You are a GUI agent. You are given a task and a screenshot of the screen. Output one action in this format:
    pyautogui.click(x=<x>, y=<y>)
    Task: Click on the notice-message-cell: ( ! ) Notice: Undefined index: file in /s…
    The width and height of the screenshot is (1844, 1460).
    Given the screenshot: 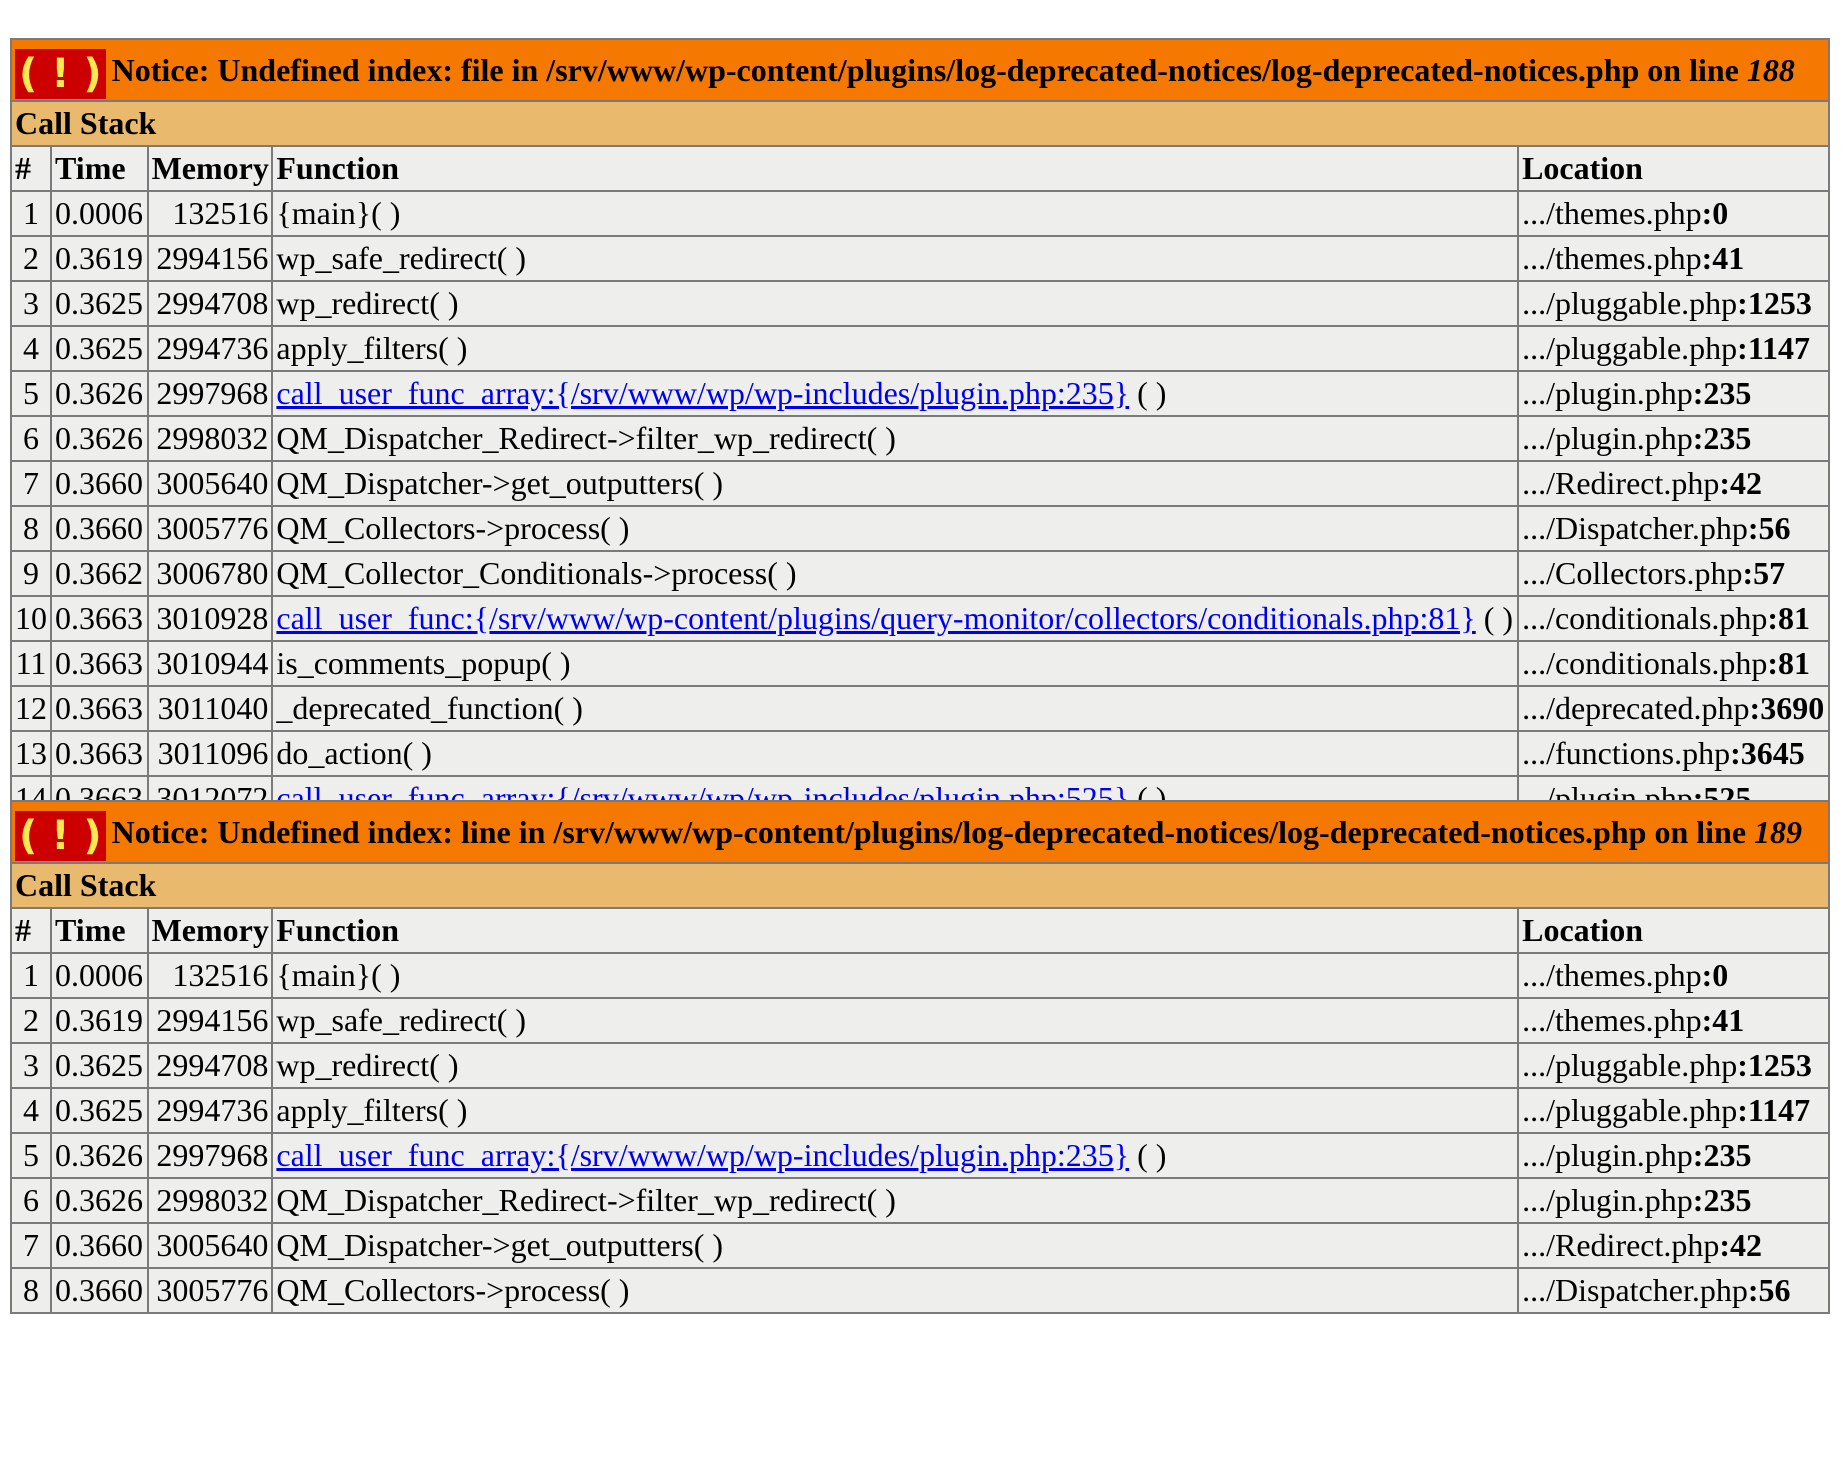 What is the action you would take?
    pyautogui.click(x=920, y=70)
    